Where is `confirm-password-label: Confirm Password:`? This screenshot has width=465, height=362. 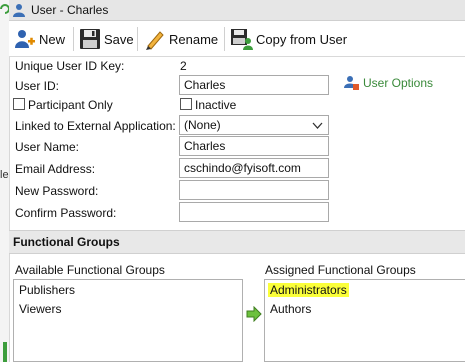
confirm-password-label: Confirm Password: is located at coordinates (66, 213).